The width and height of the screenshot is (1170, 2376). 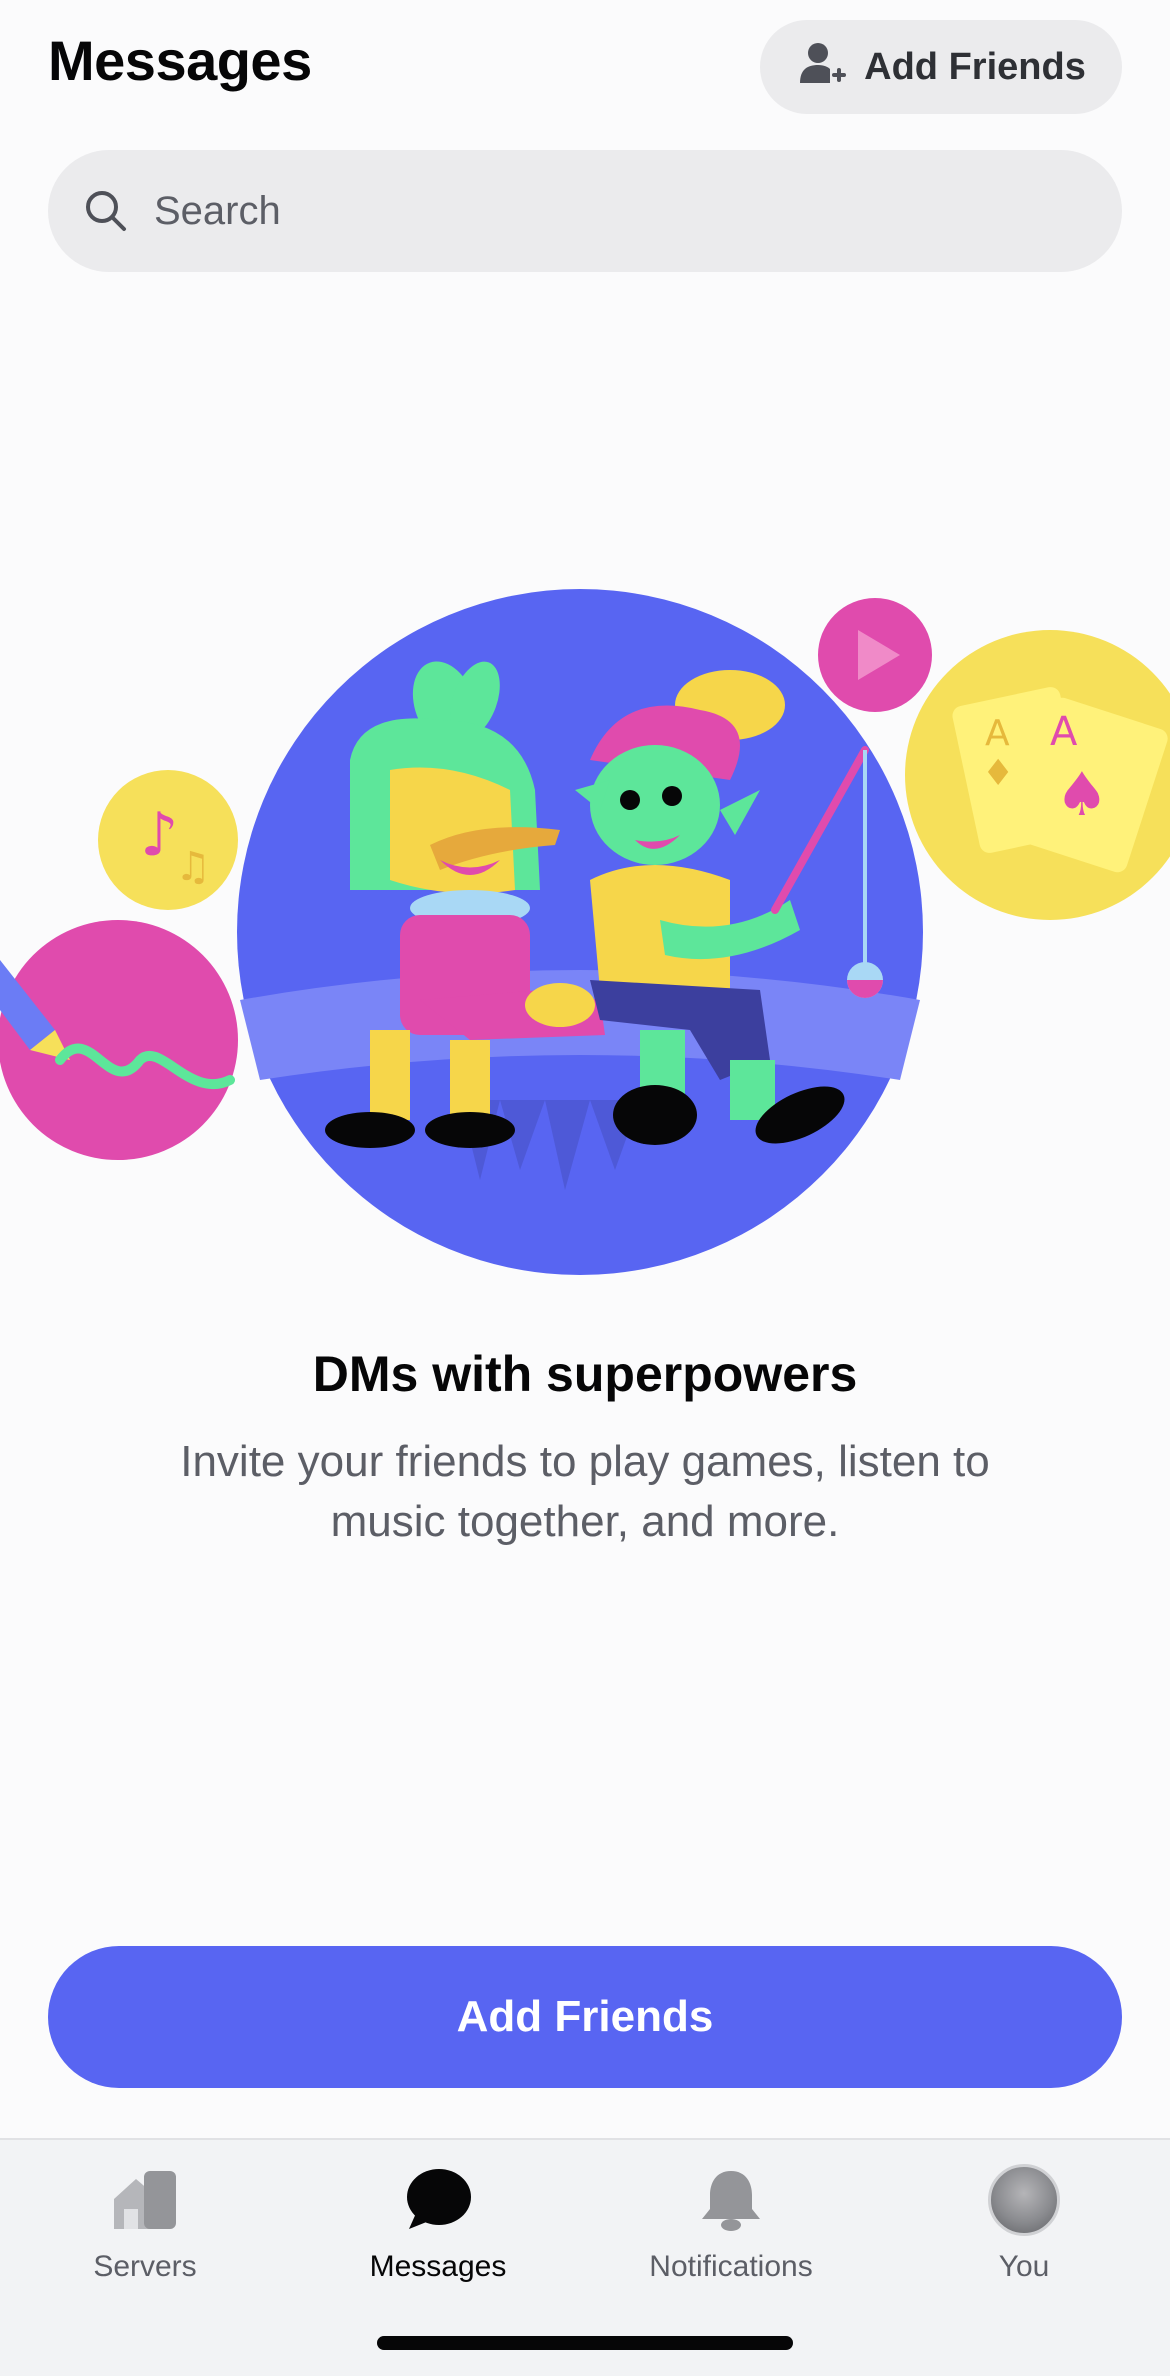 I want to click on add-friend-icon, so click(x=822, y=67).